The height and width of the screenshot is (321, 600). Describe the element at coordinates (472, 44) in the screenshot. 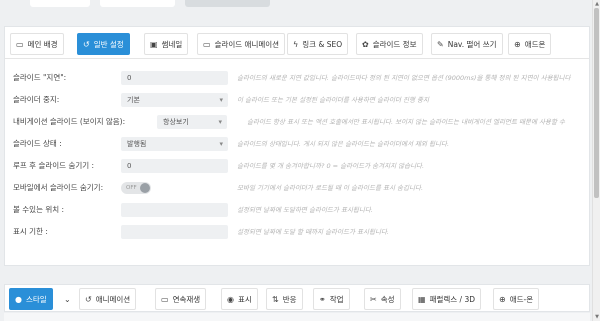

I see `tab-label: Nav. 떨어 쓰기` at that location.